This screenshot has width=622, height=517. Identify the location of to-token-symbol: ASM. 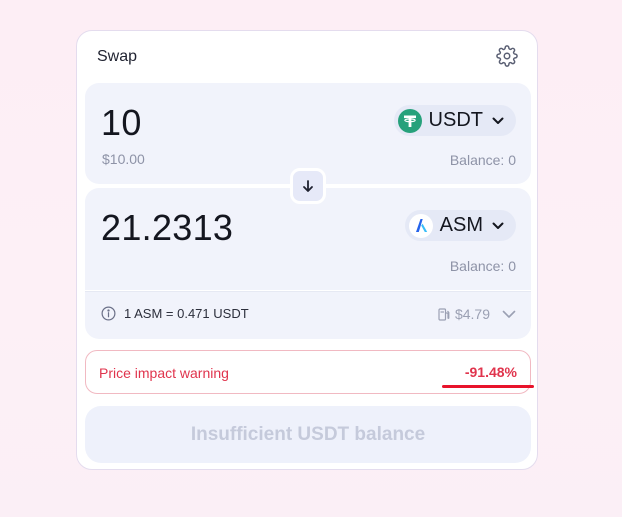
(461, 225).